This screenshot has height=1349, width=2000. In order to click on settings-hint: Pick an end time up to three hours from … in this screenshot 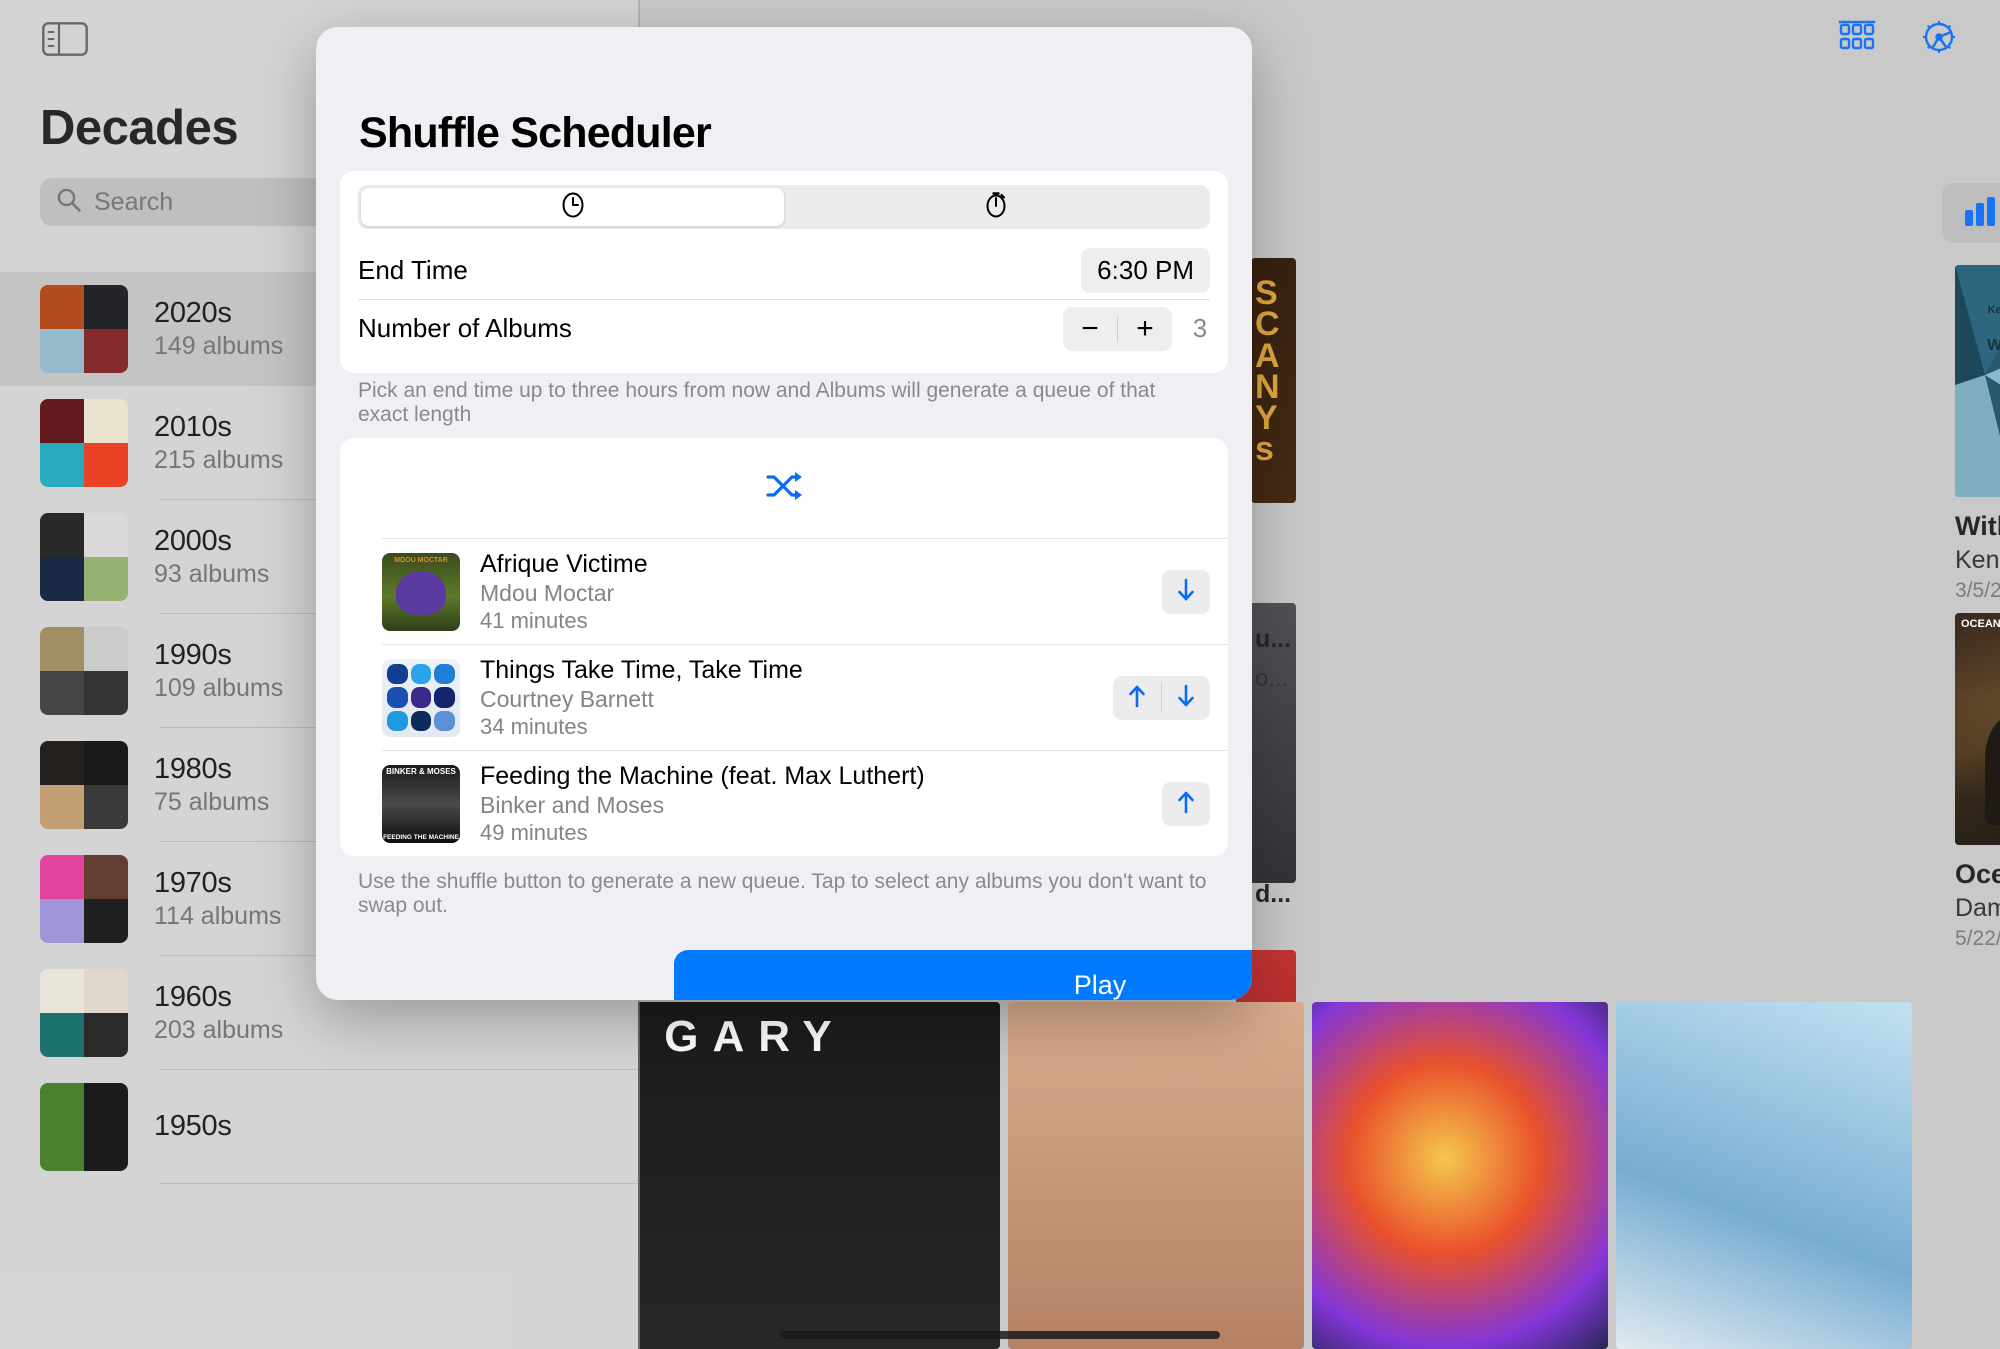, I will do `click(757, 402)`.